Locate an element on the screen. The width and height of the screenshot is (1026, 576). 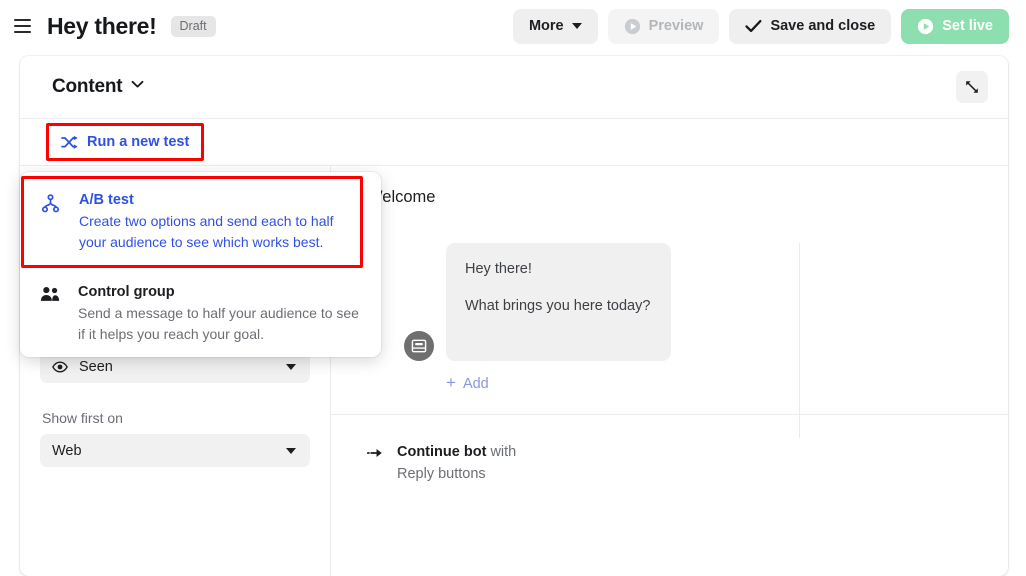
preview-button: Preview is located at coordinates (663, 26).